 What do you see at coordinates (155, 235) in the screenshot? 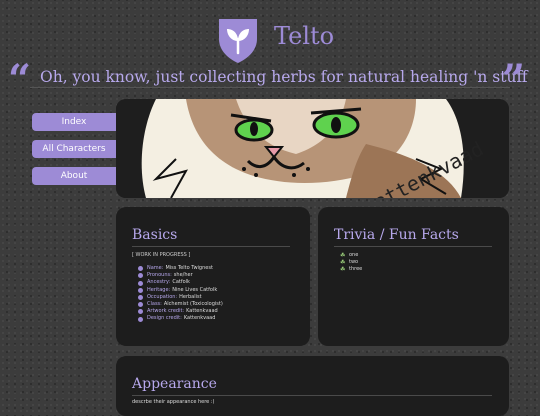
I see `basics-title: Basics` at bounding box center [155, 235].